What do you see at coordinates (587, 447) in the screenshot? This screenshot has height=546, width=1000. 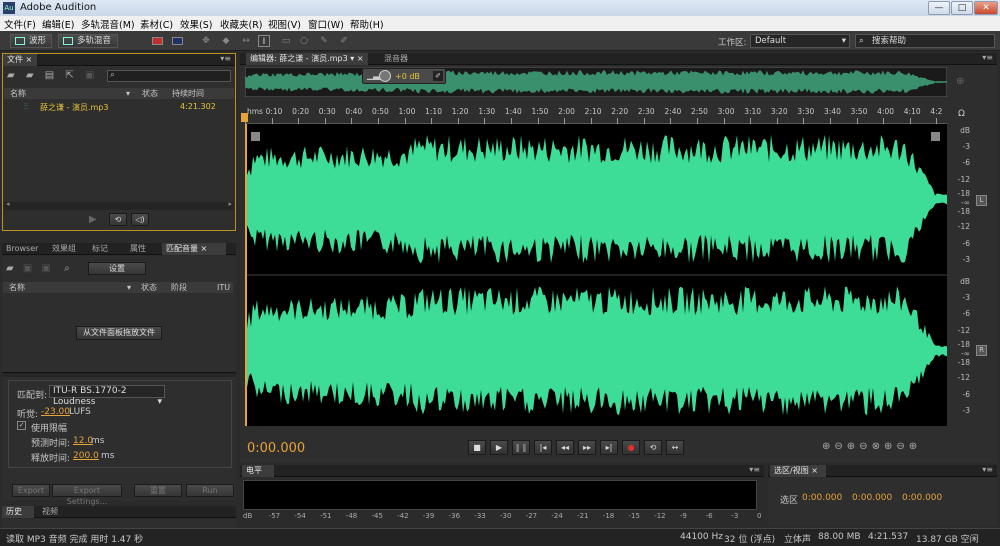 I see `fast-forward-button: ▸▸` at bounding box center [587, 447].